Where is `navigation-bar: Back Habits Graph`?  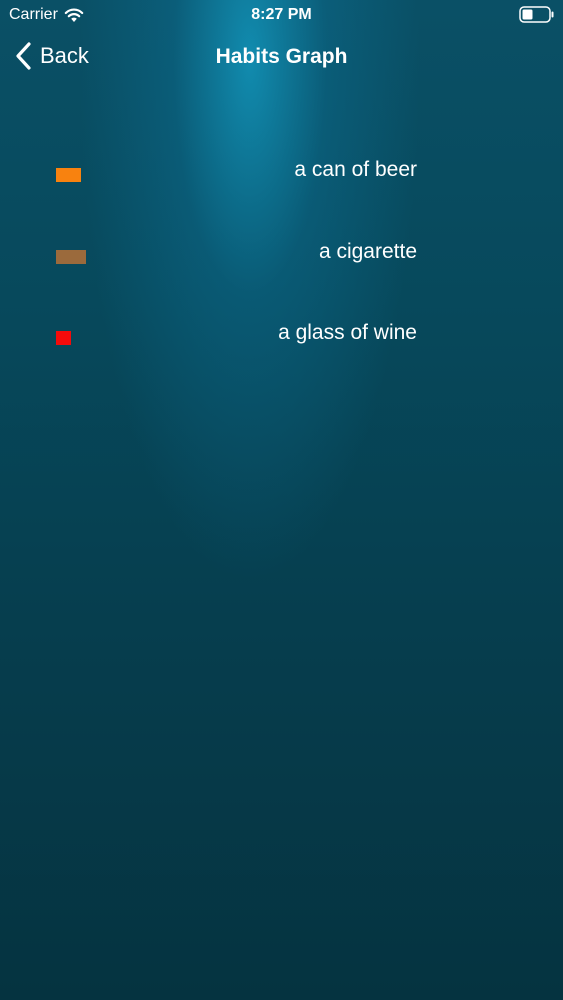 navigation-bar: Back Habits Graph is located at coordinates (281, 58).